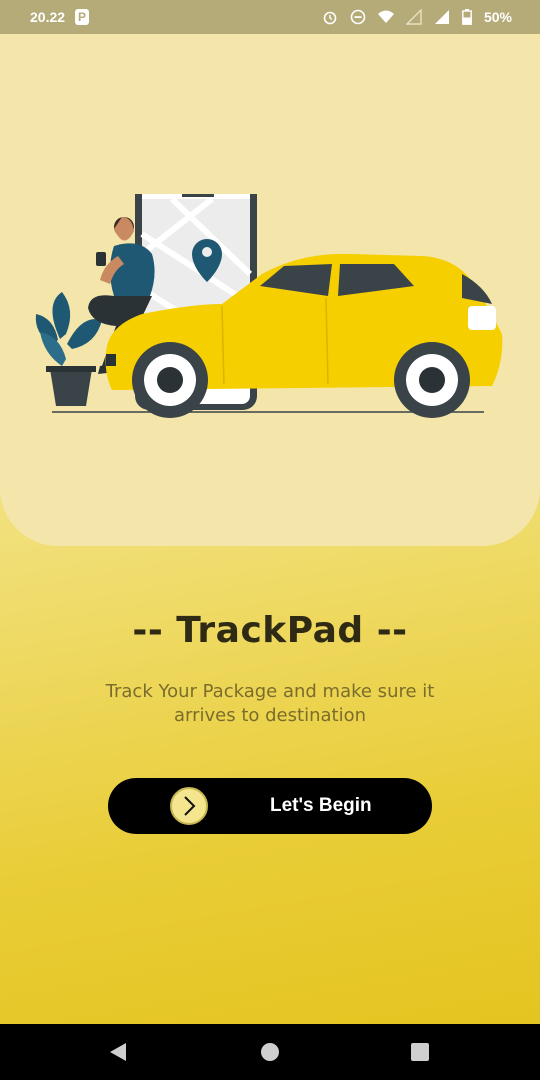 This screenshot has height=1080, width=540. I want to click on wifi-icon, so click(385, 16).